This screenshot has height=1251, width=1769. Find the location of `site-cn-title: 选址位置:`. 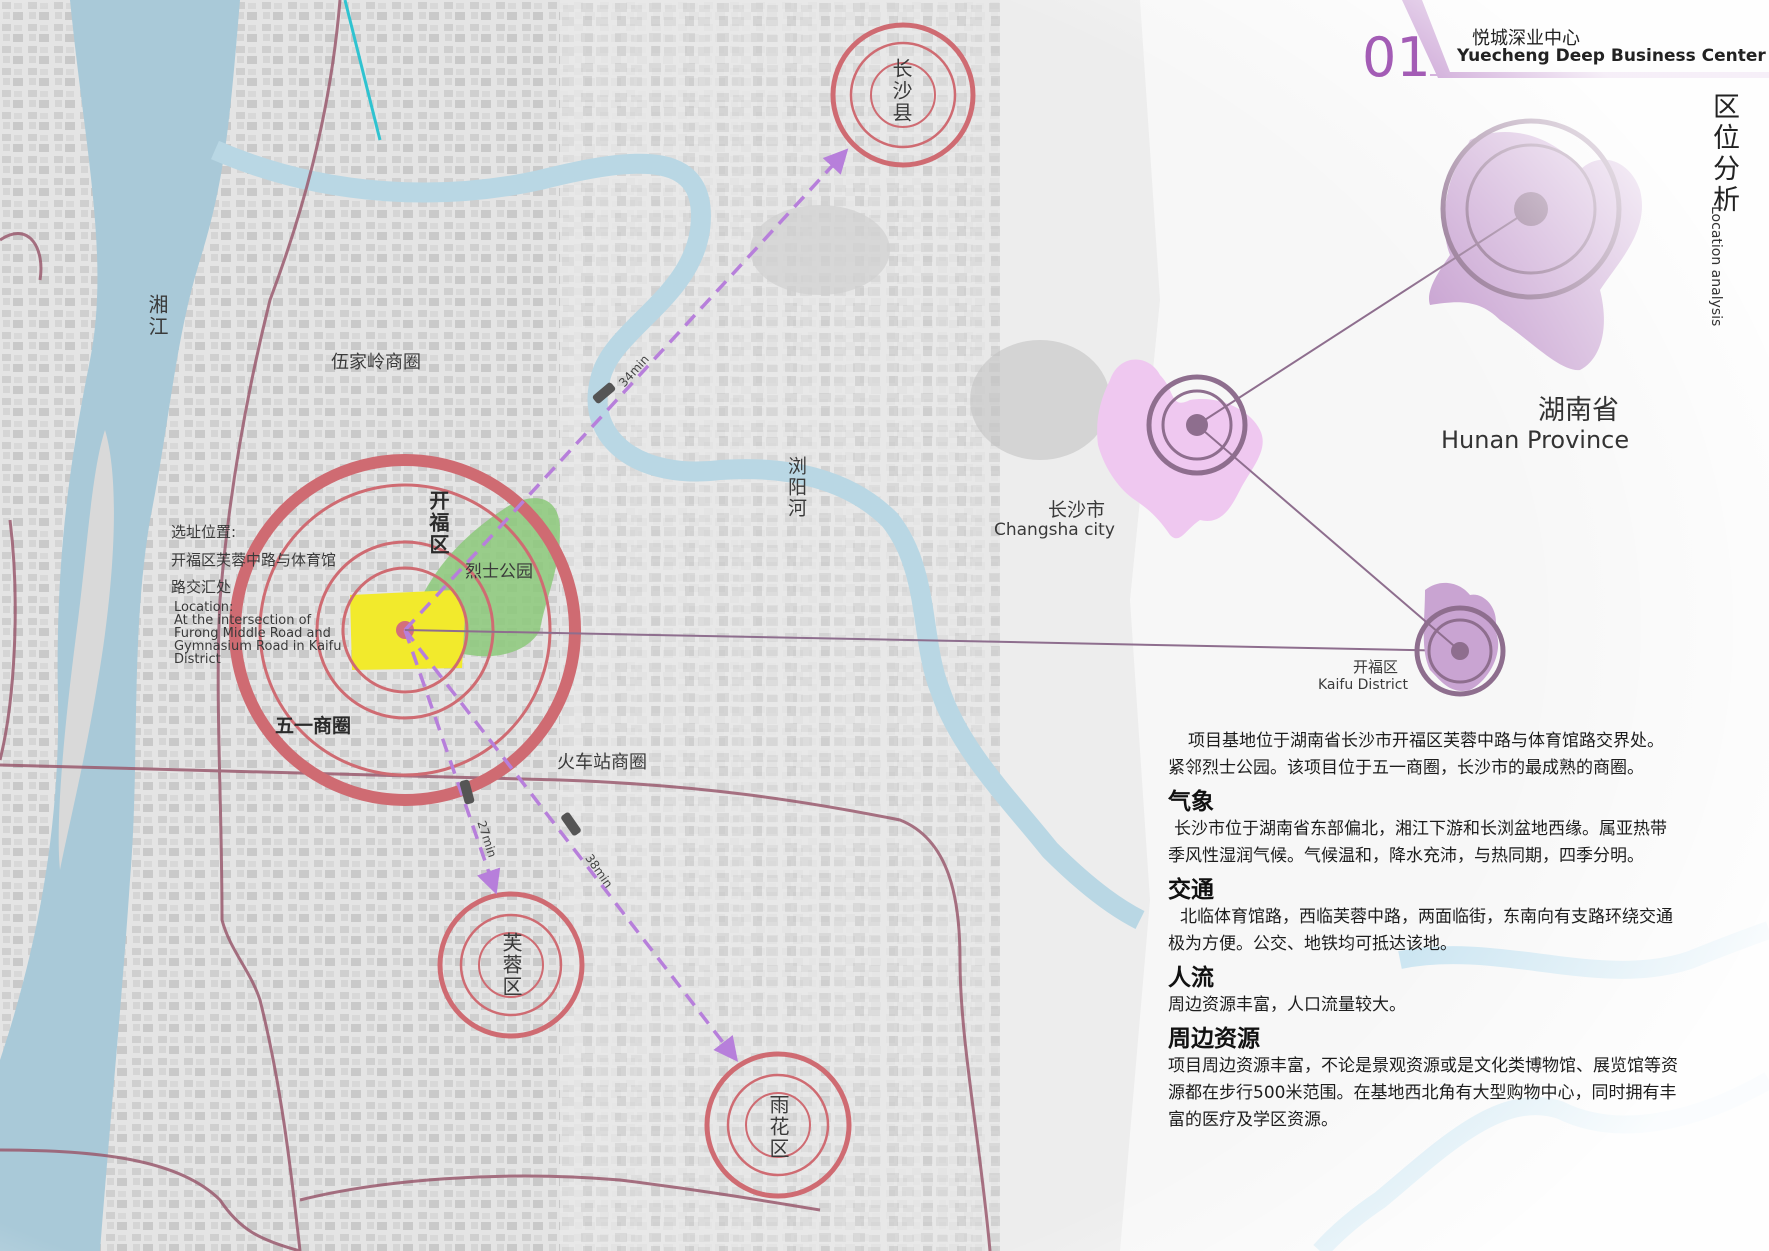

site-cn-title: 选址位置: is located at coordinates (204, 532).